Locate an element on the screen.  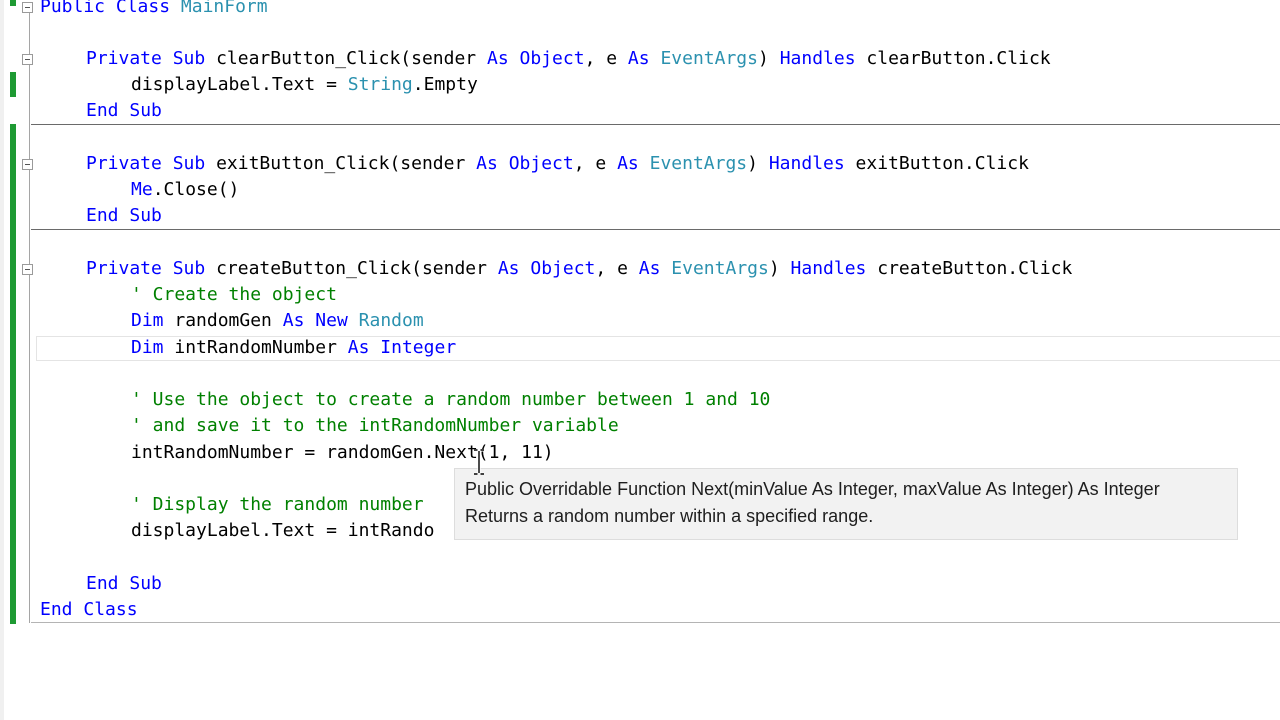
code-text: .Empty is located at coordinates (445, 84).